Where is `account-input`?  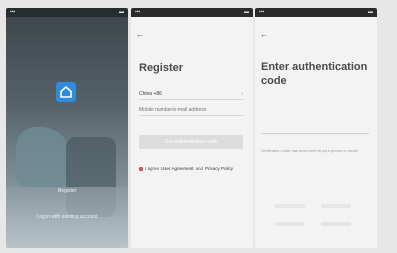 account-input is located at coordinates (191, 110).